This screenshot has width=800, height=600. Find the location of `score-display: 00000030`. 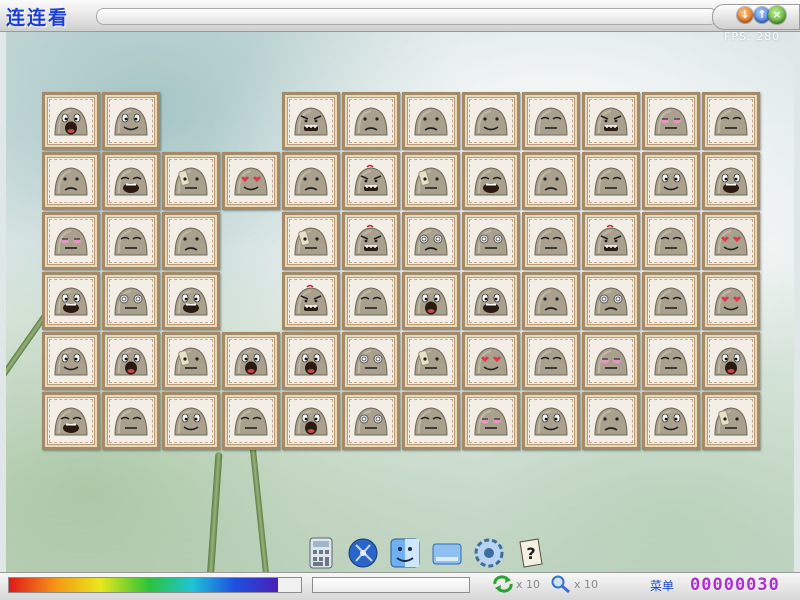

score-display: 00000030 is located at coordinates (735, 585).